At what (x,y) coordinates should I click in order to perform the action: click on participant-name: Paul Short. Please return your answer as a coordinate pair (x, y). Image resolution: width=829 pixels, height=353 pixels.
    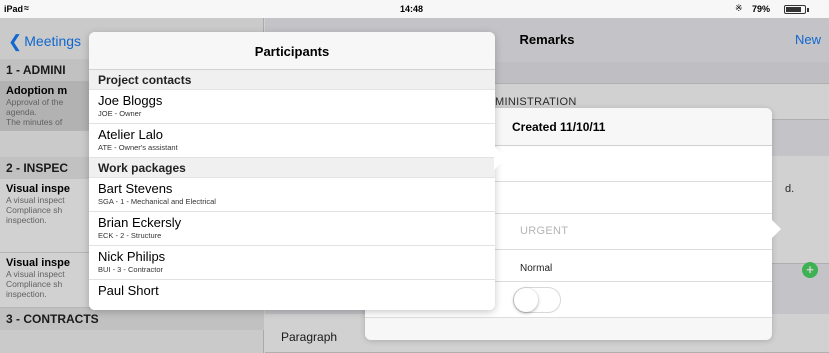
    Looking at the image, I should click on (128, 290).